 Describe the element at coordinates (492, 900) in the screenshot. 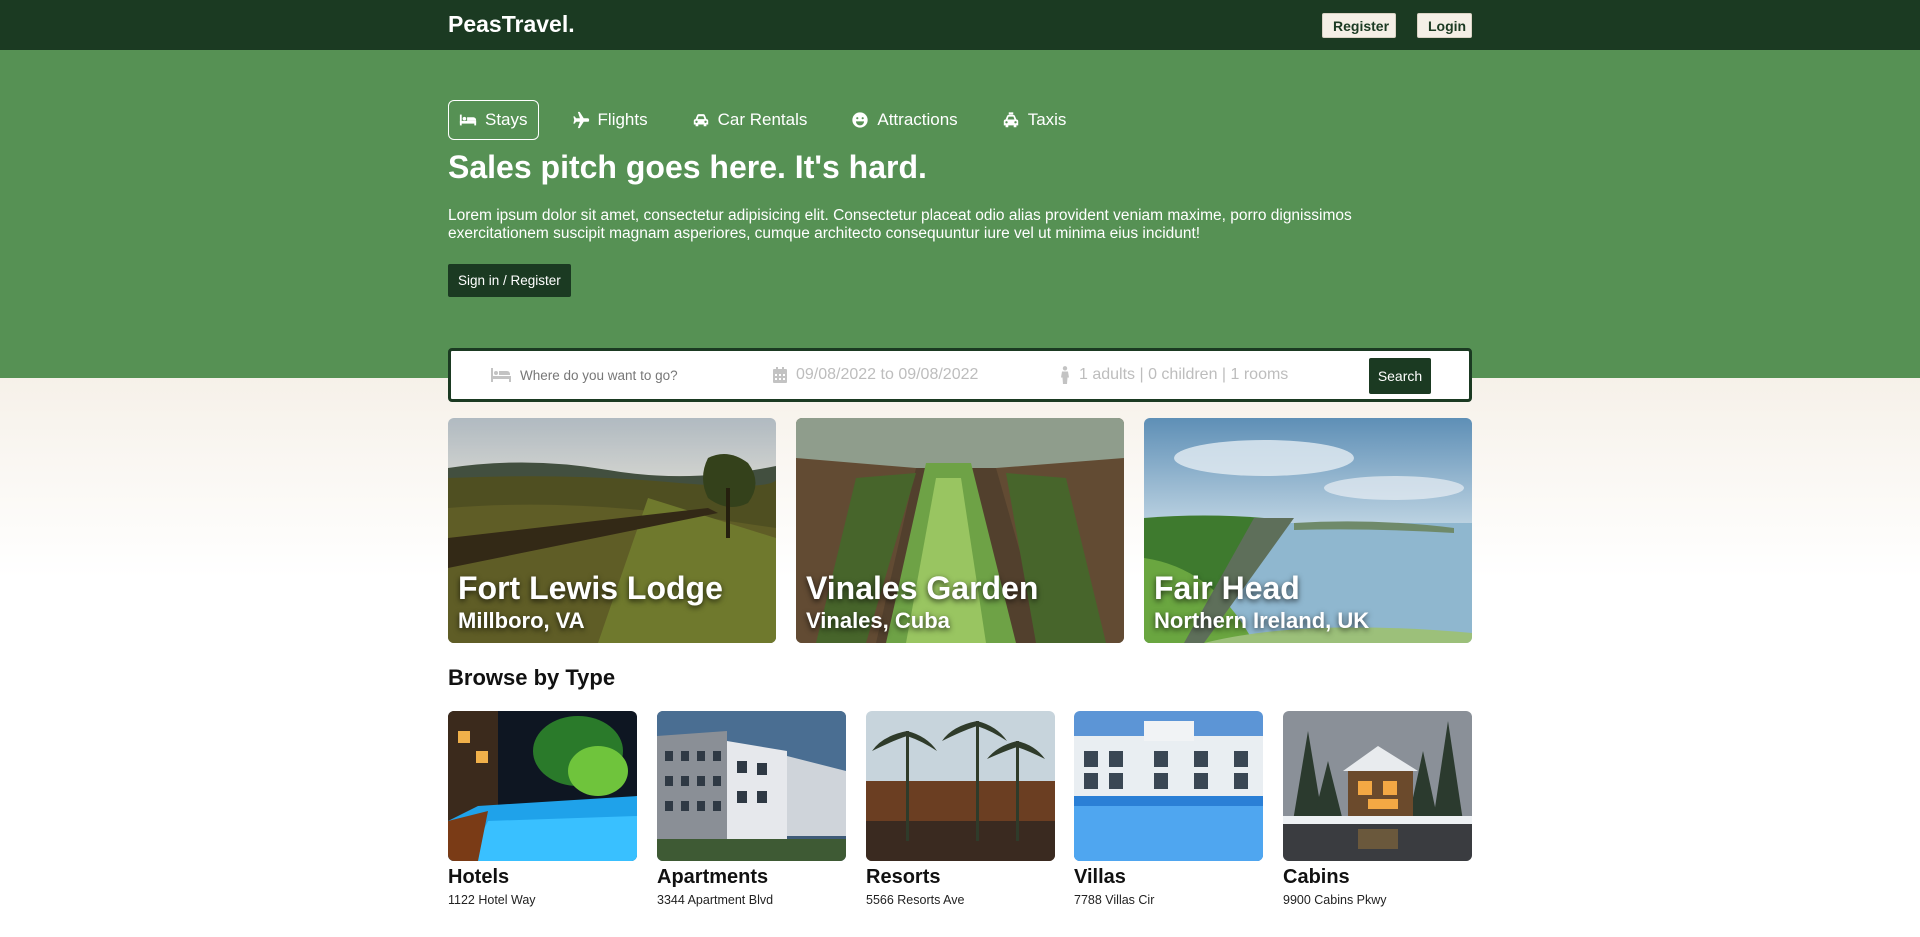

I see `type-address: 1122 Hotel Way` at that location.